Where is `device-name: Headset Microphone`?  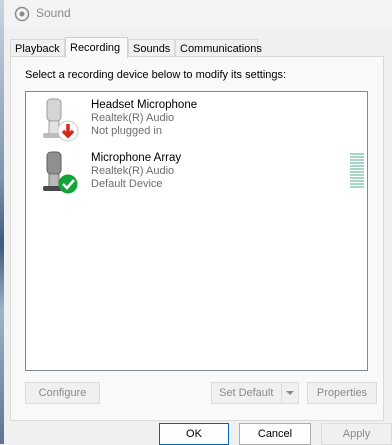
device-name: Headset Microphone is located at coordinates (144, 105).